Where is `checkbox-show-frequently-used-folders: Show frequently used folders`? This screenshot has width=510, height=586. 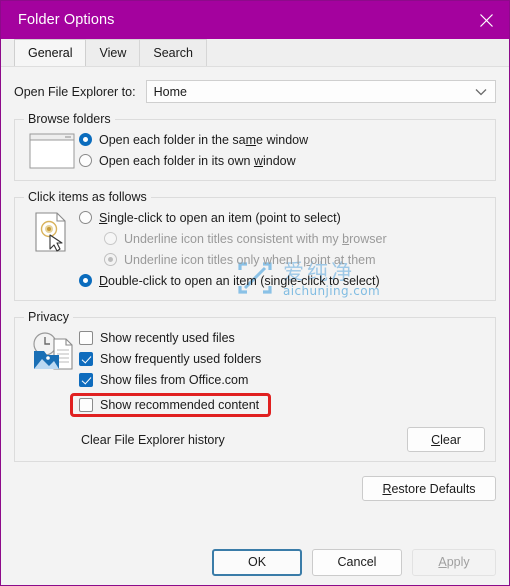 checkbox-show-frequently-used-folders: Show frequently used folders is located at coordinates (282, 358).